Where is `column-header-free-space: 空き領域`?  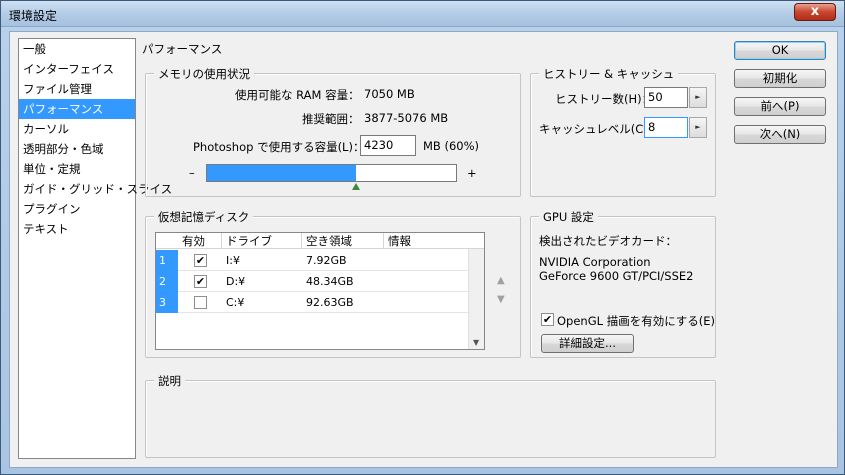 column-header-free-space: 空き領域 is located at coordinates (343, 241).